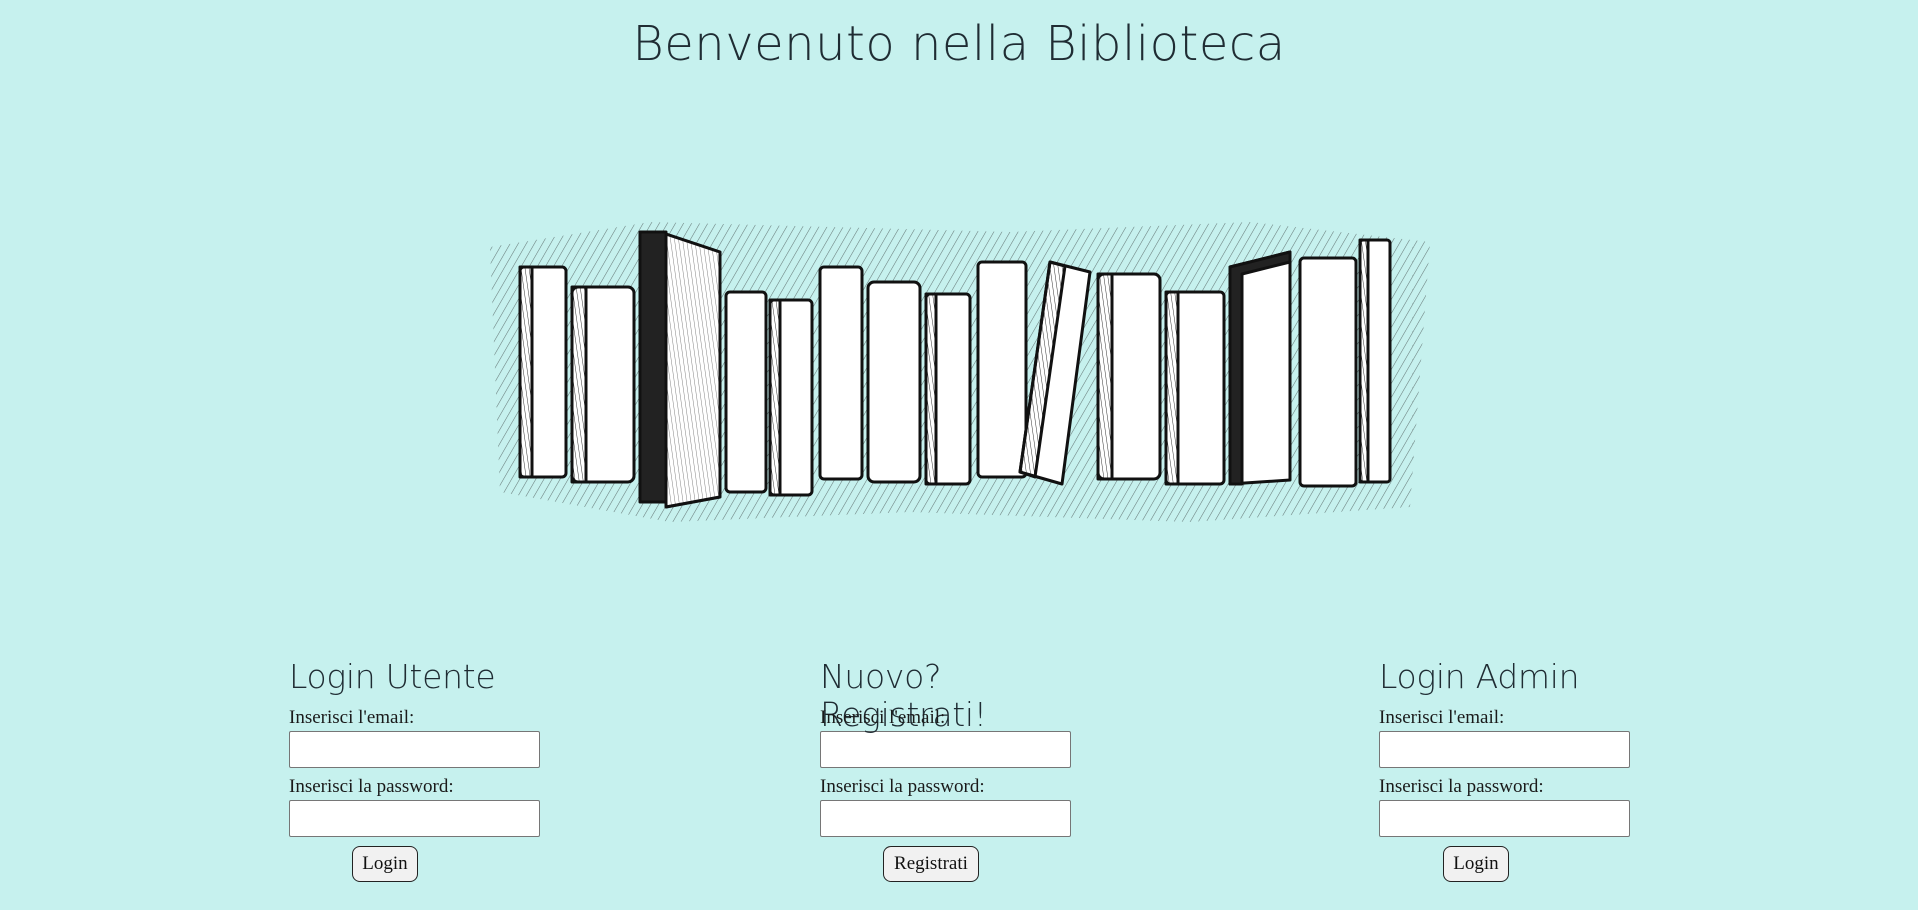  Describe the element at coordinates (902, 786) in the screenshot. I see `register-password-label: Inserisci la password:` at that location.